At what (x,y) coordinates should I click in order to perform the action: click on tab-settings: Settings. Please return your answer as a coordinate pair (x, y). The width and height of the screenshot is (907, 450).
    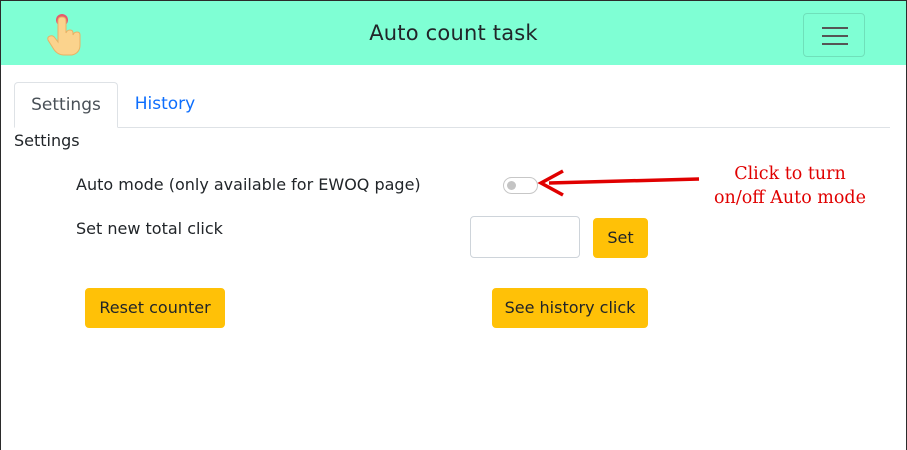
    Looking at the image, I should click on (66, 105).